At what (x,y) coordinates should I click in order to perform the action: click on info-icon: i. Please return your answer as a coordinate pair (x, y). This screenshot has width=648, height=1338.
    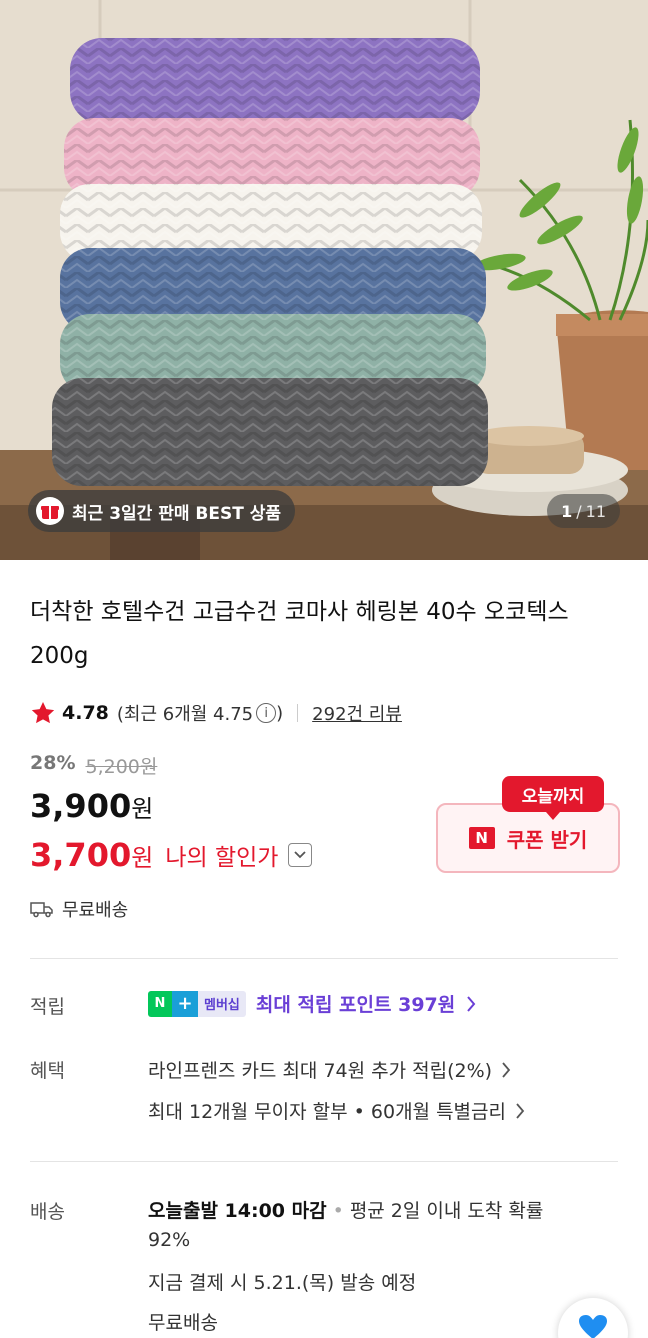
    Looking at the image, I should click on (266, 713).